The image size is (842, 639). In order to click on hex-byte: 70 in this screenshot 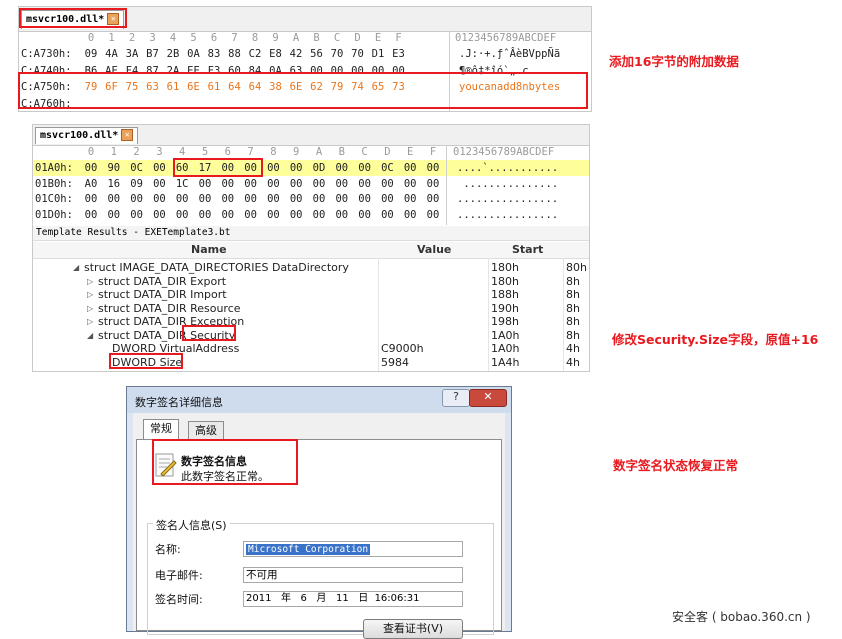, I will do `click(358, 54)`.